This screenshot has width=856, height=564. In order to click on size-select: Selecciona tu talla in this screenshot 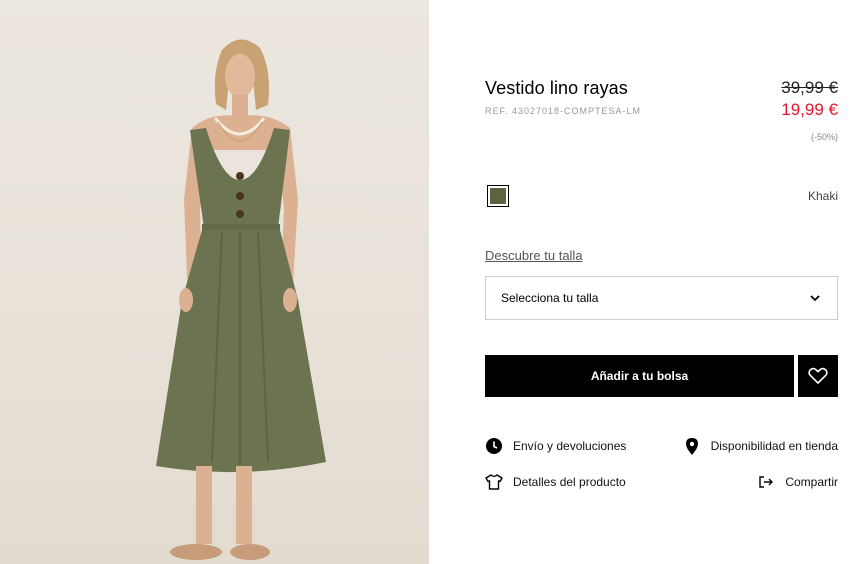, I will do `click(661, 298)`.